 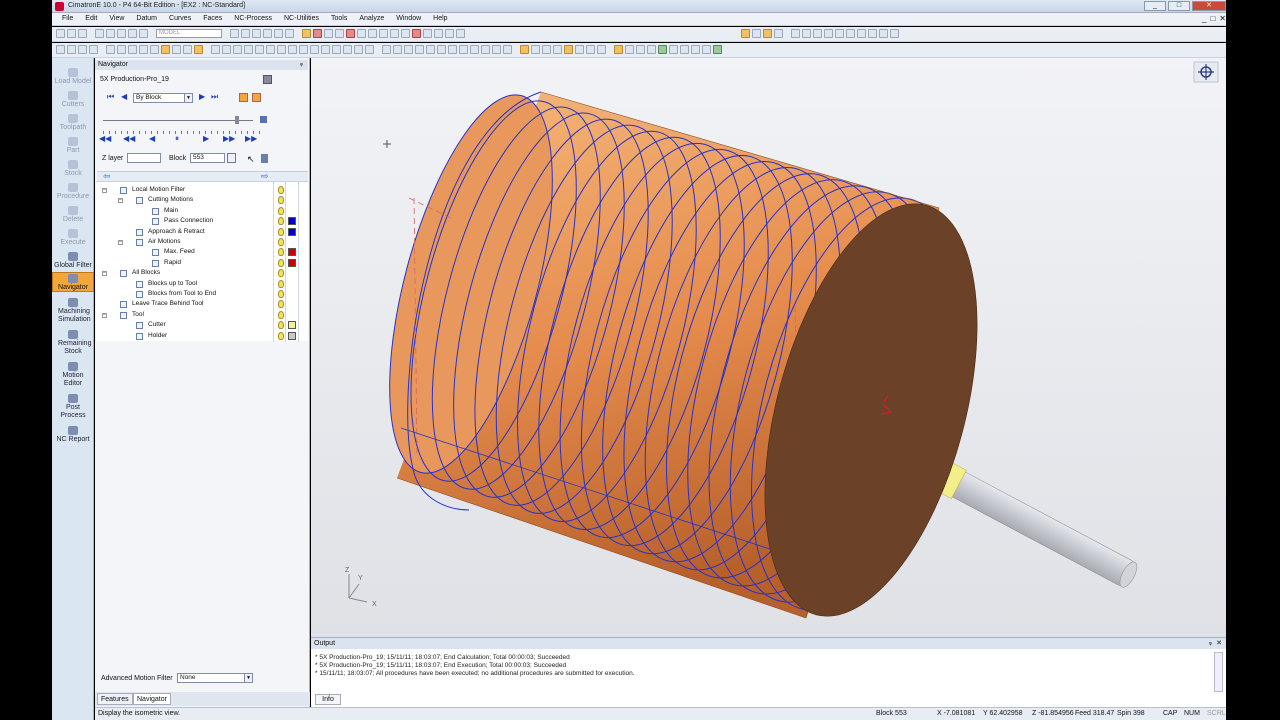 What do you see at coordinates (256, 33) in the screenshot?
I see `pan-icon` at bounding box center [256, 33].